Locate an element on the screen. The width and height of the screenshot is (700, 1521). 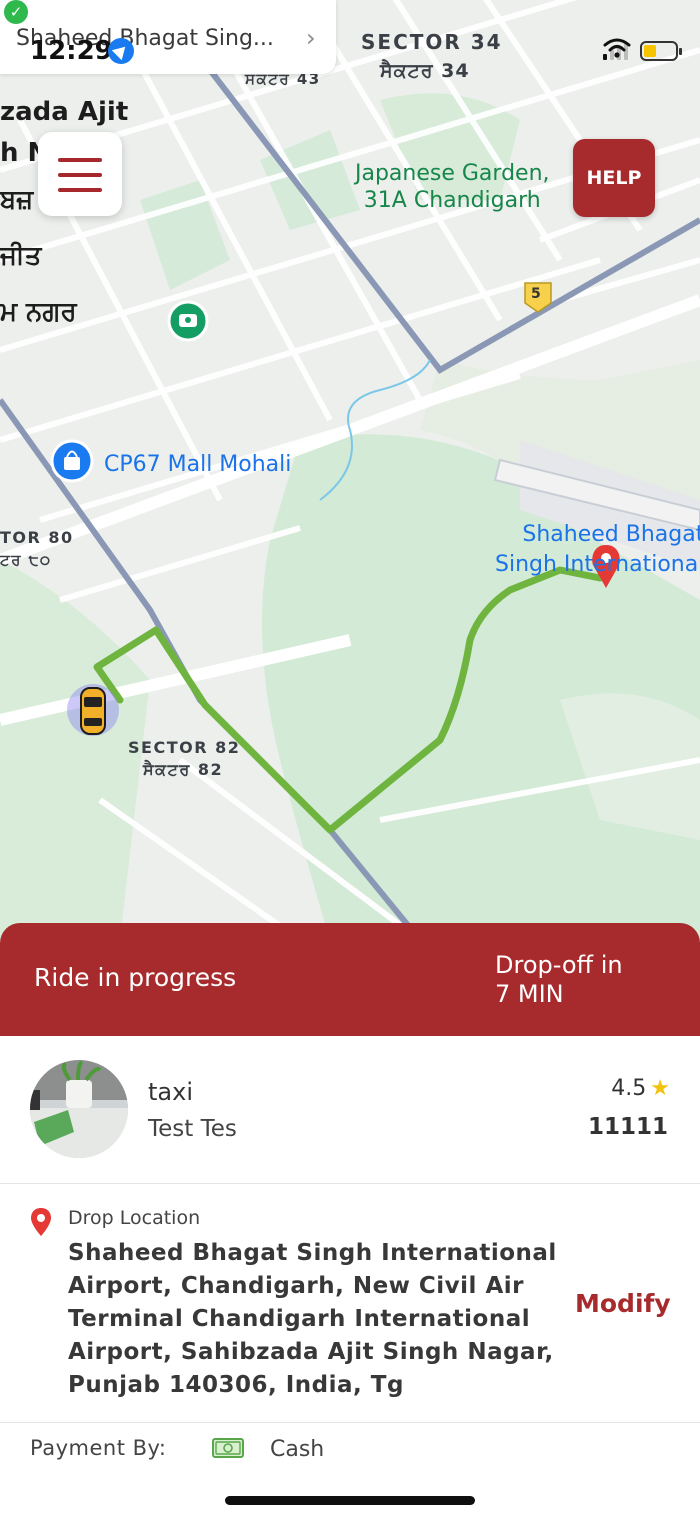
ride-status-banner: Ride in progress Drop-off in 7 MIN is located at coordinates (350, 979).